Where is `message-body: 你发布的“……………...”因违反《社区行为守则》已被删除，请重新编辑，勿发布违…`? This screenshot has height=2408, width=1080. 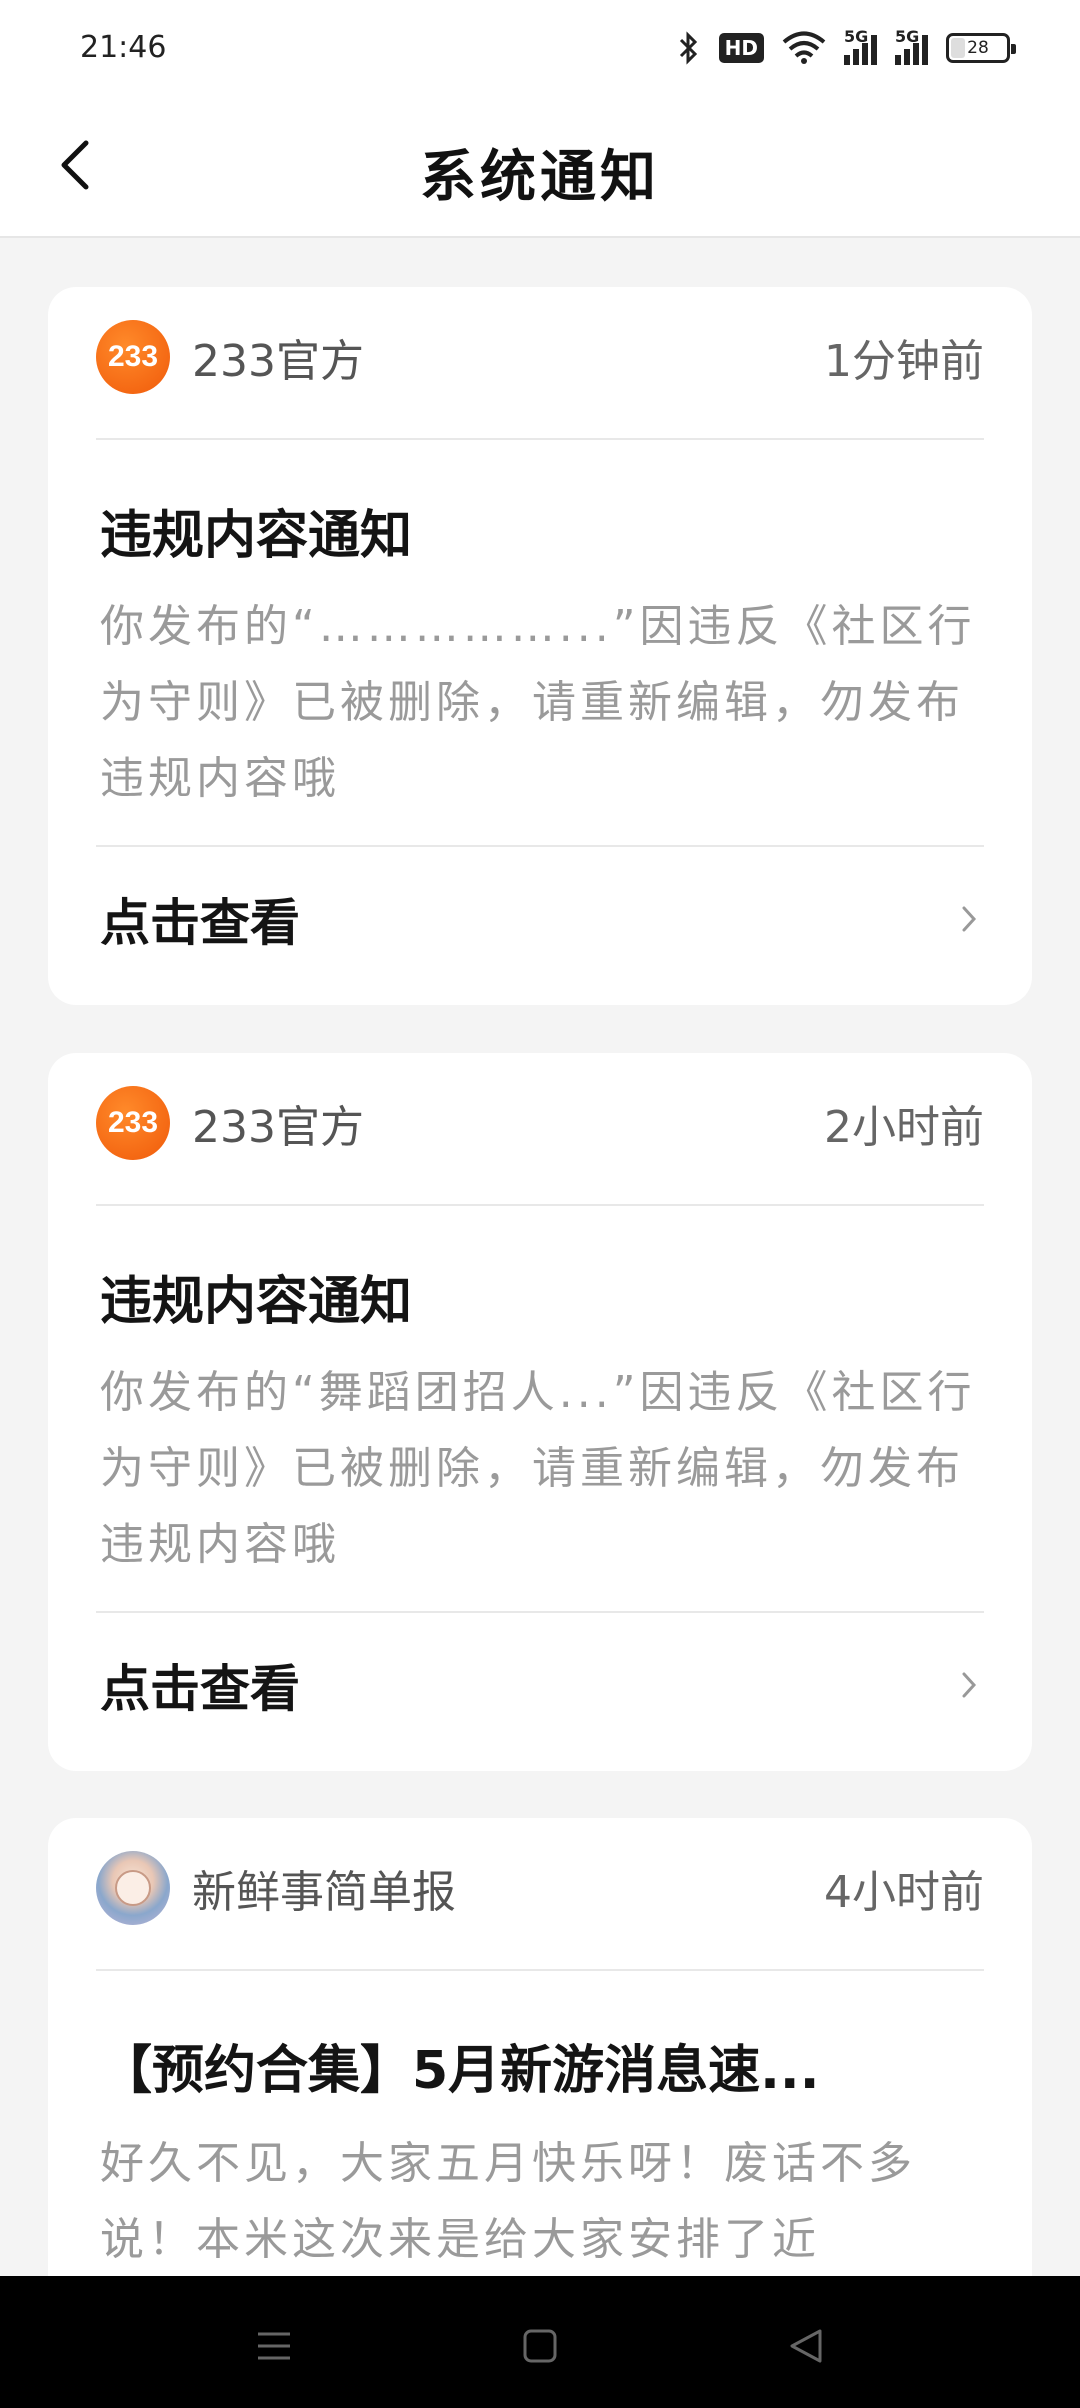
message-body: 你发布的“……………...”因违反《社区行为守则》已被删除，请重新编辑，勿发布违… is located at coordinates (538, 702).